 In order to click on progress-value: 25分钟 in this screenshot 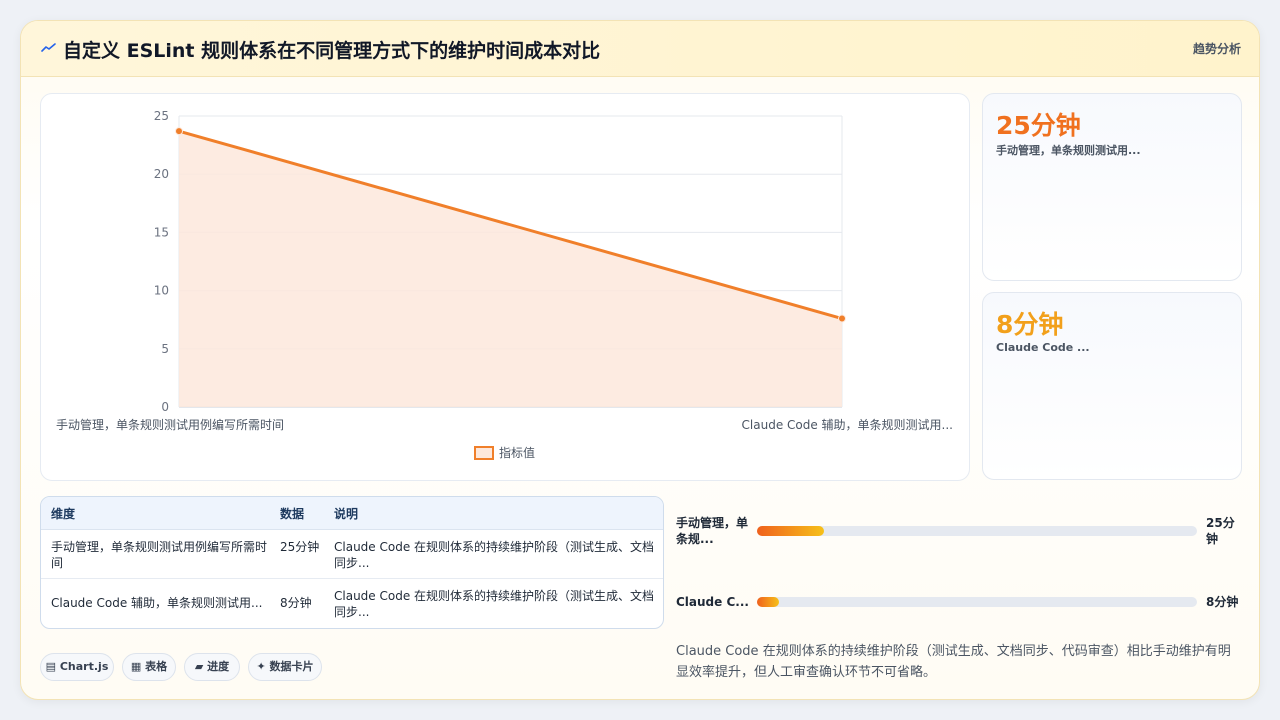, I will do `click(1220, 531)`.